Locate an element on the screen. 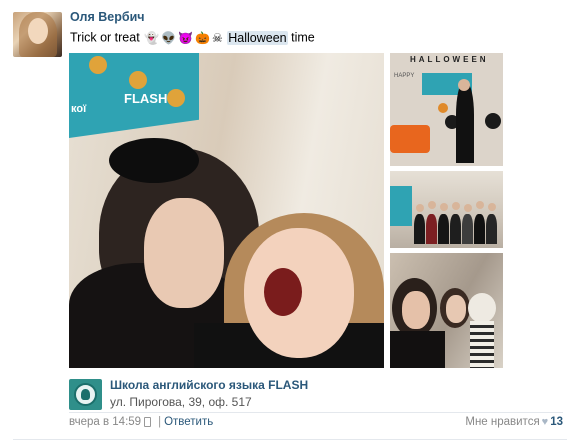 This screenshot has height=441, width=580. post-text: Trick or treat 👻 👽 😈 🎃 ☠ Halloween time is located at coordinates (192, 37).